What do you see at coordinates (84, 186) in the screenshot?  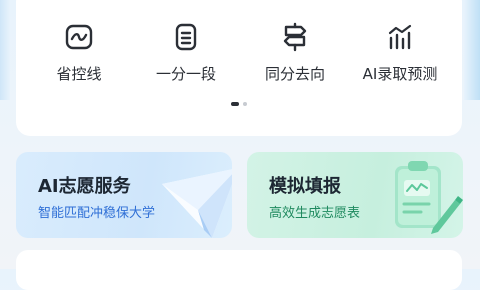 I see `card-title: AI志愿服务` at bounding box center [84, 186].